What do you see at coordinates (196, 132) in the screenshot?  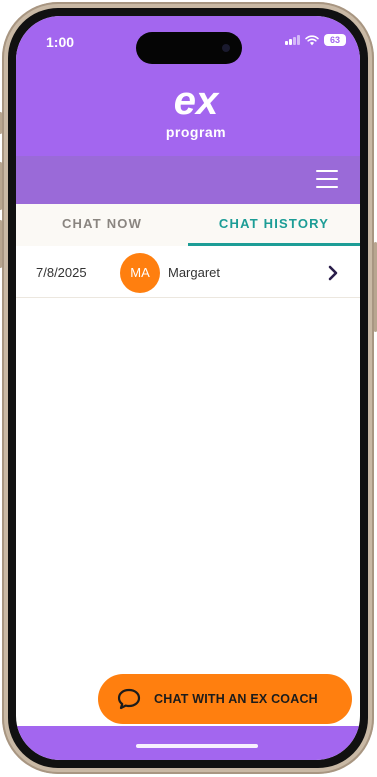 I see `logo-word: program` at bounding box center [196, 132].